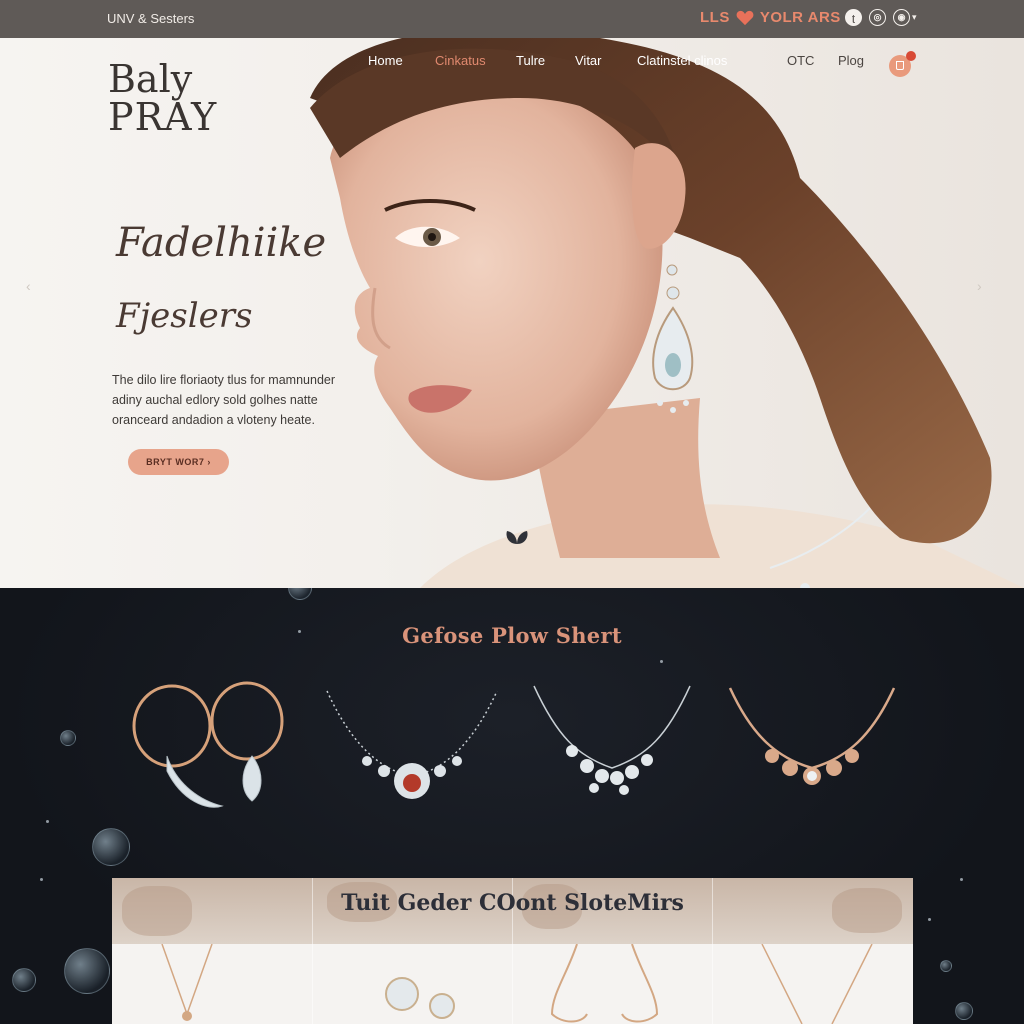  Describe the element at coordinates (853, 17) in the screenshot. I see `instagram-icon: ʈ` at that location.